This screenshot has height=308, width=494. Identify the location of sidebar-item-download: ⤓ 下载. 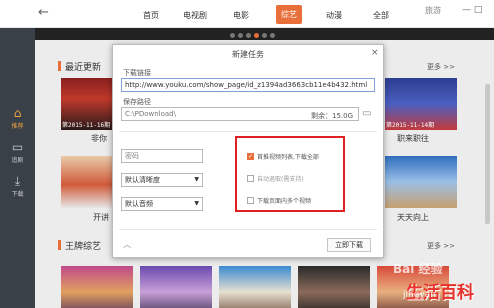
(17, 186).